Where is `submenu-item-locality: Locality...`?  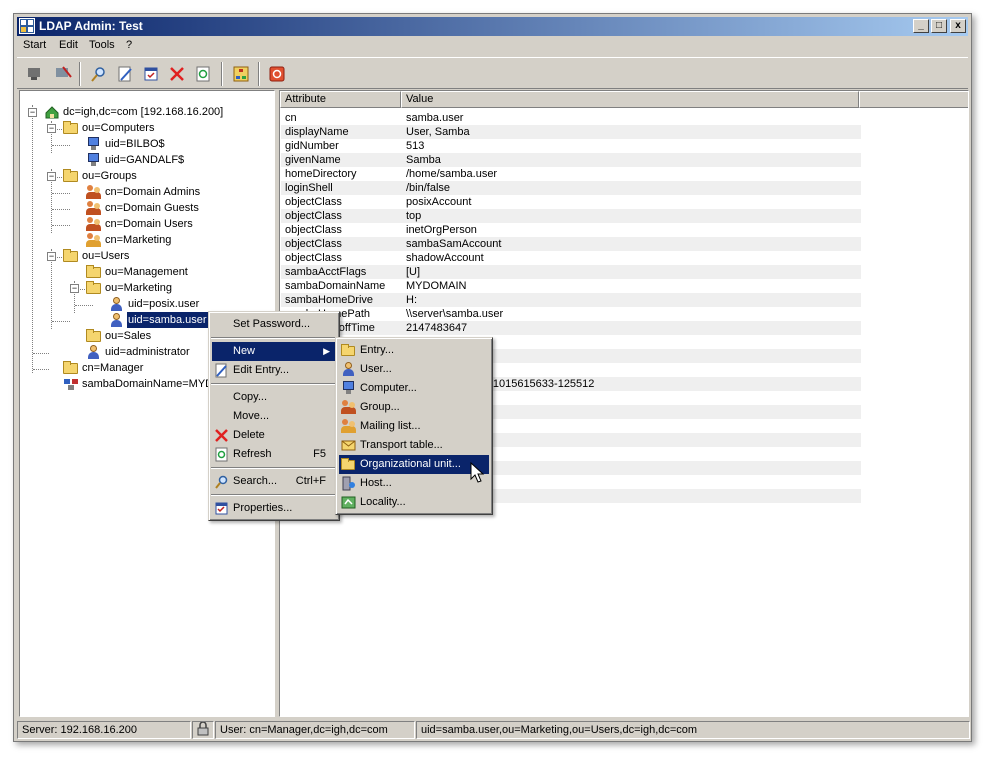
submenu-item-locality: Locality... is located at coordinates (414, 502).